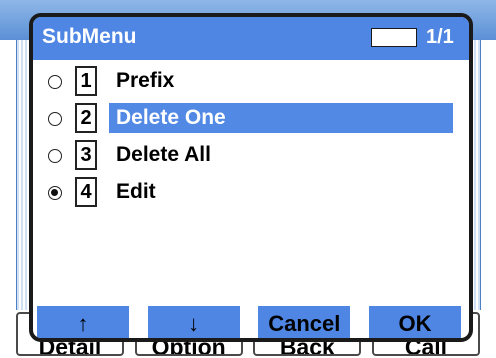  I want to click on arrow-up-icon: ↑, so click(83, 323).